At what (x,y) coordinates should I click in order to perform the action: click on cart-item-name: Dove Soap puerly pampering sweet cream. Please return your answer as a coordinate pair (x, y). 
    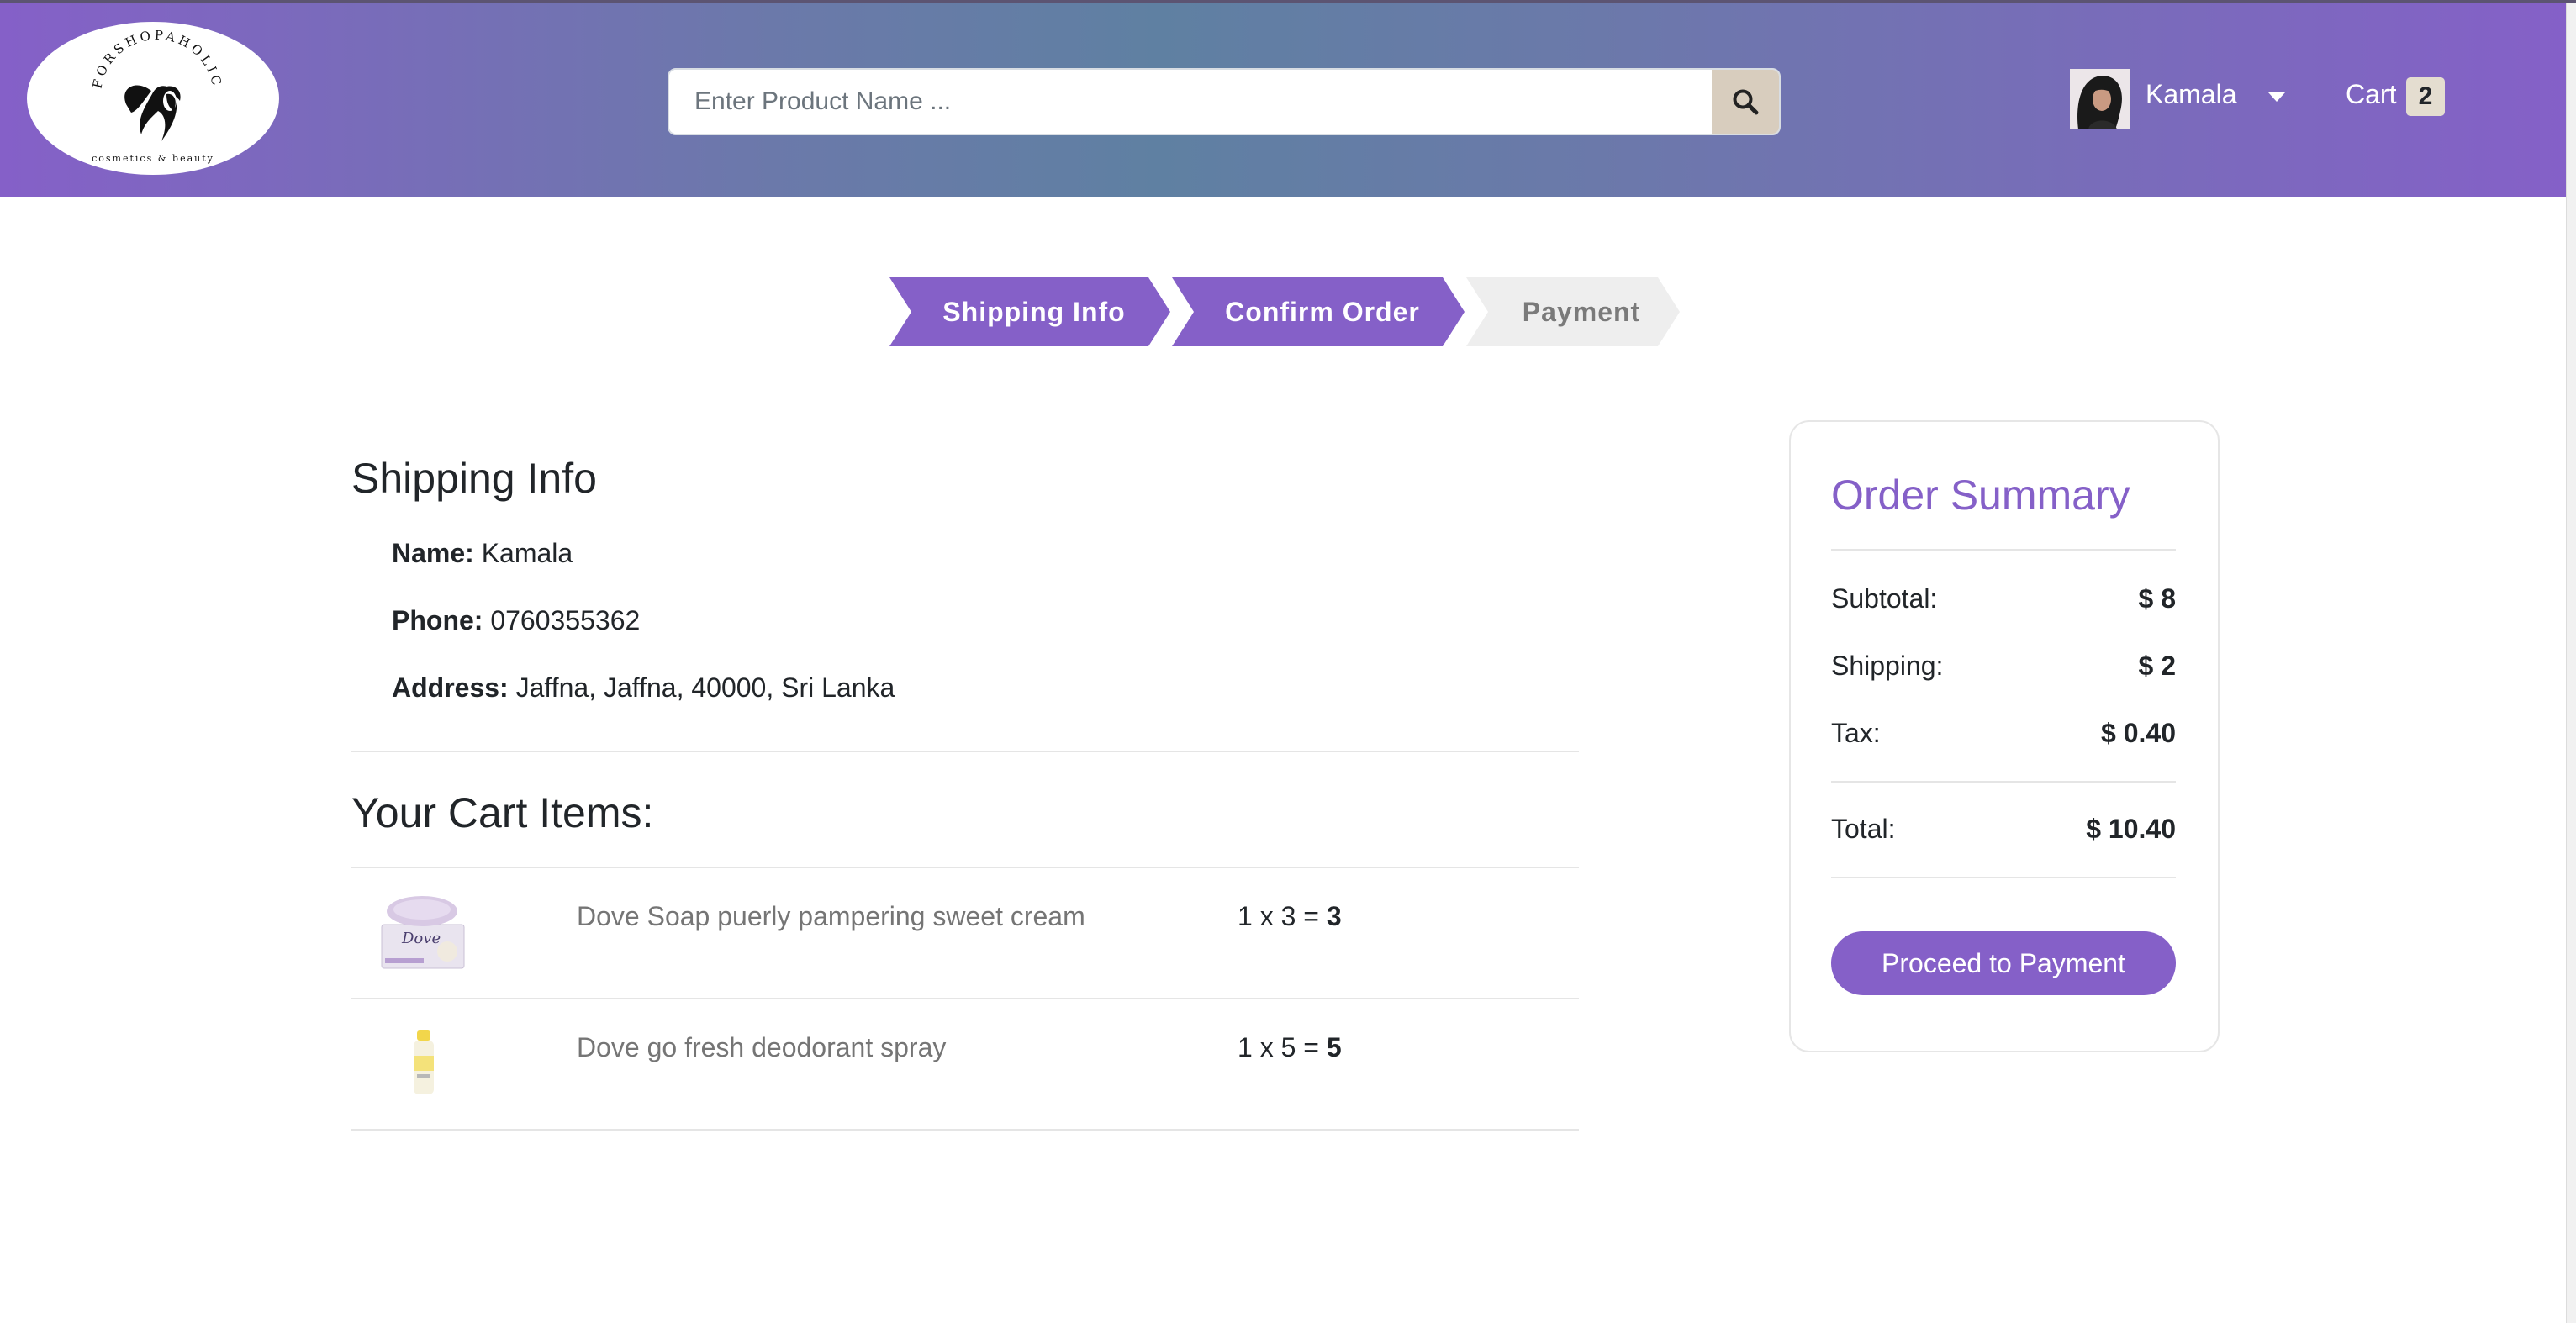
    Looking at the image, I should click on (831, 916).